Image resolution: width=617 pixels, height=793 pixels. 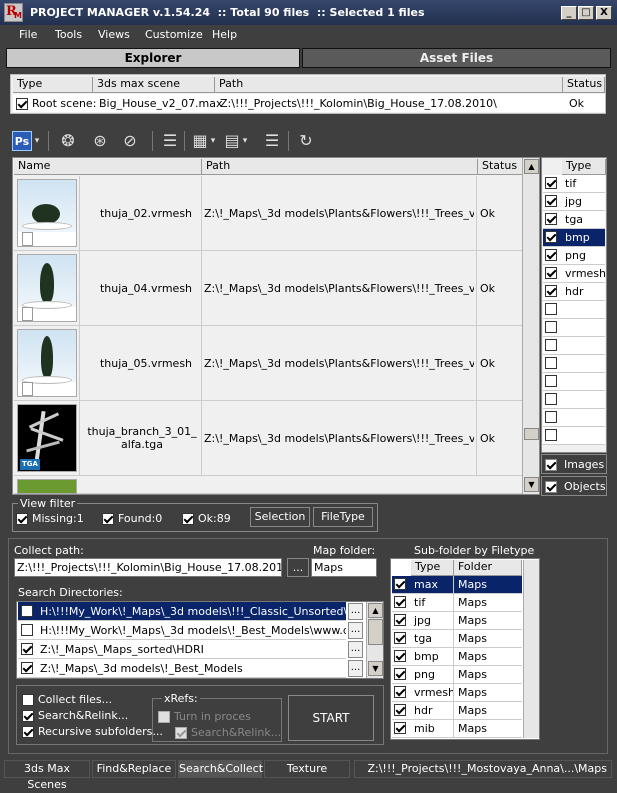 What do you see at coordinates (531, 484) in the screenshot?
I see `scroll-down-icon: ▼` at bounding box center [531, 484].